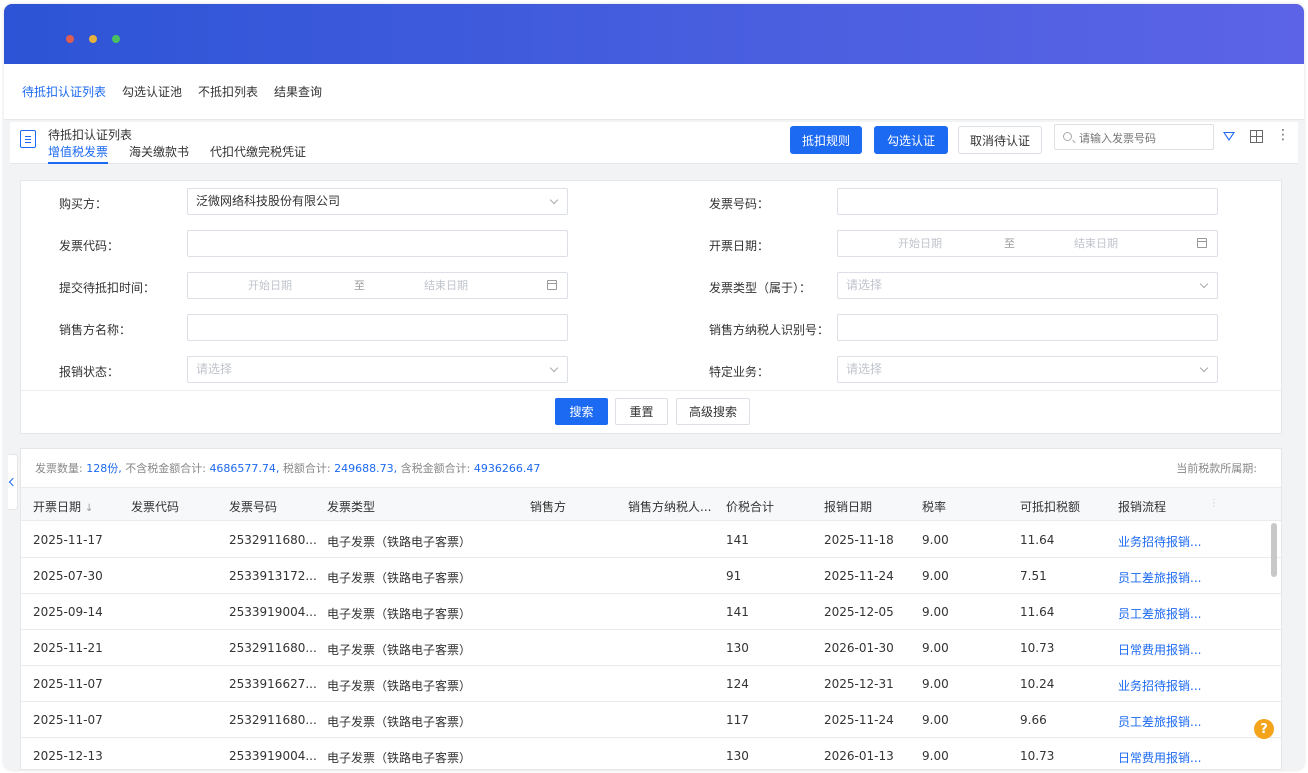 The width and height of the screenshot is (1308, 773). What do you see at coordinates (760, 288) in the screenshot?
I see `invoice-type-label: 发票类型（属于）：` at bounding box center [760, 288].